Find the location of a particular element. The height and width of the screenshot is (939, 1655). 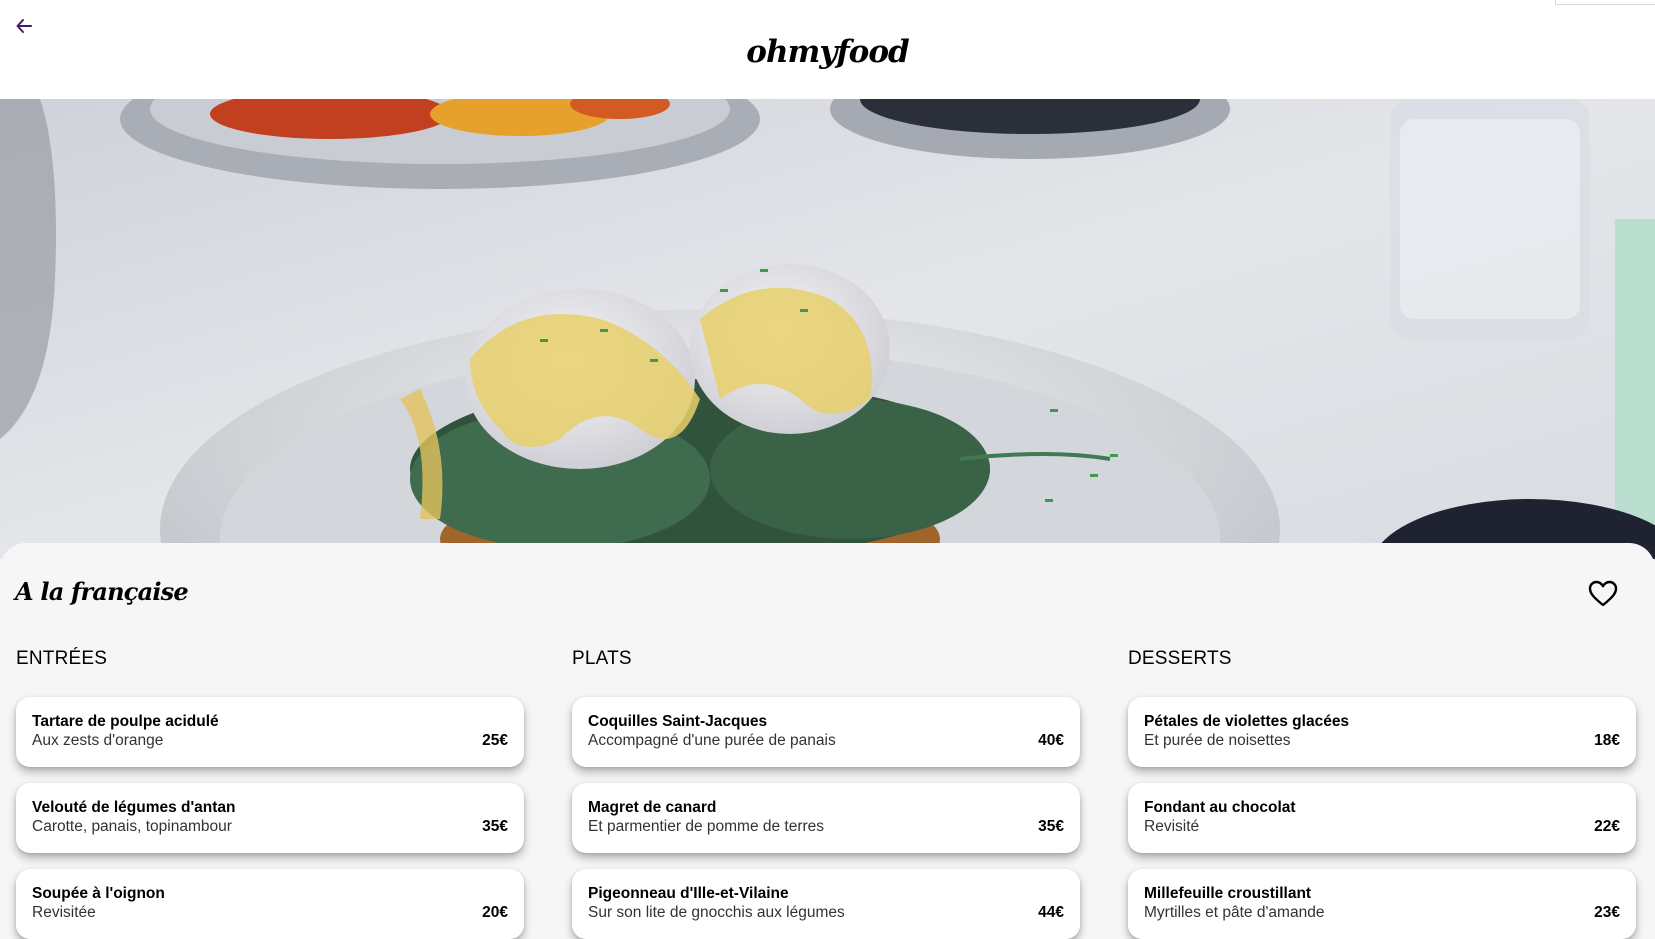

logo: ohmyfood is located at coordinates (827, 52).